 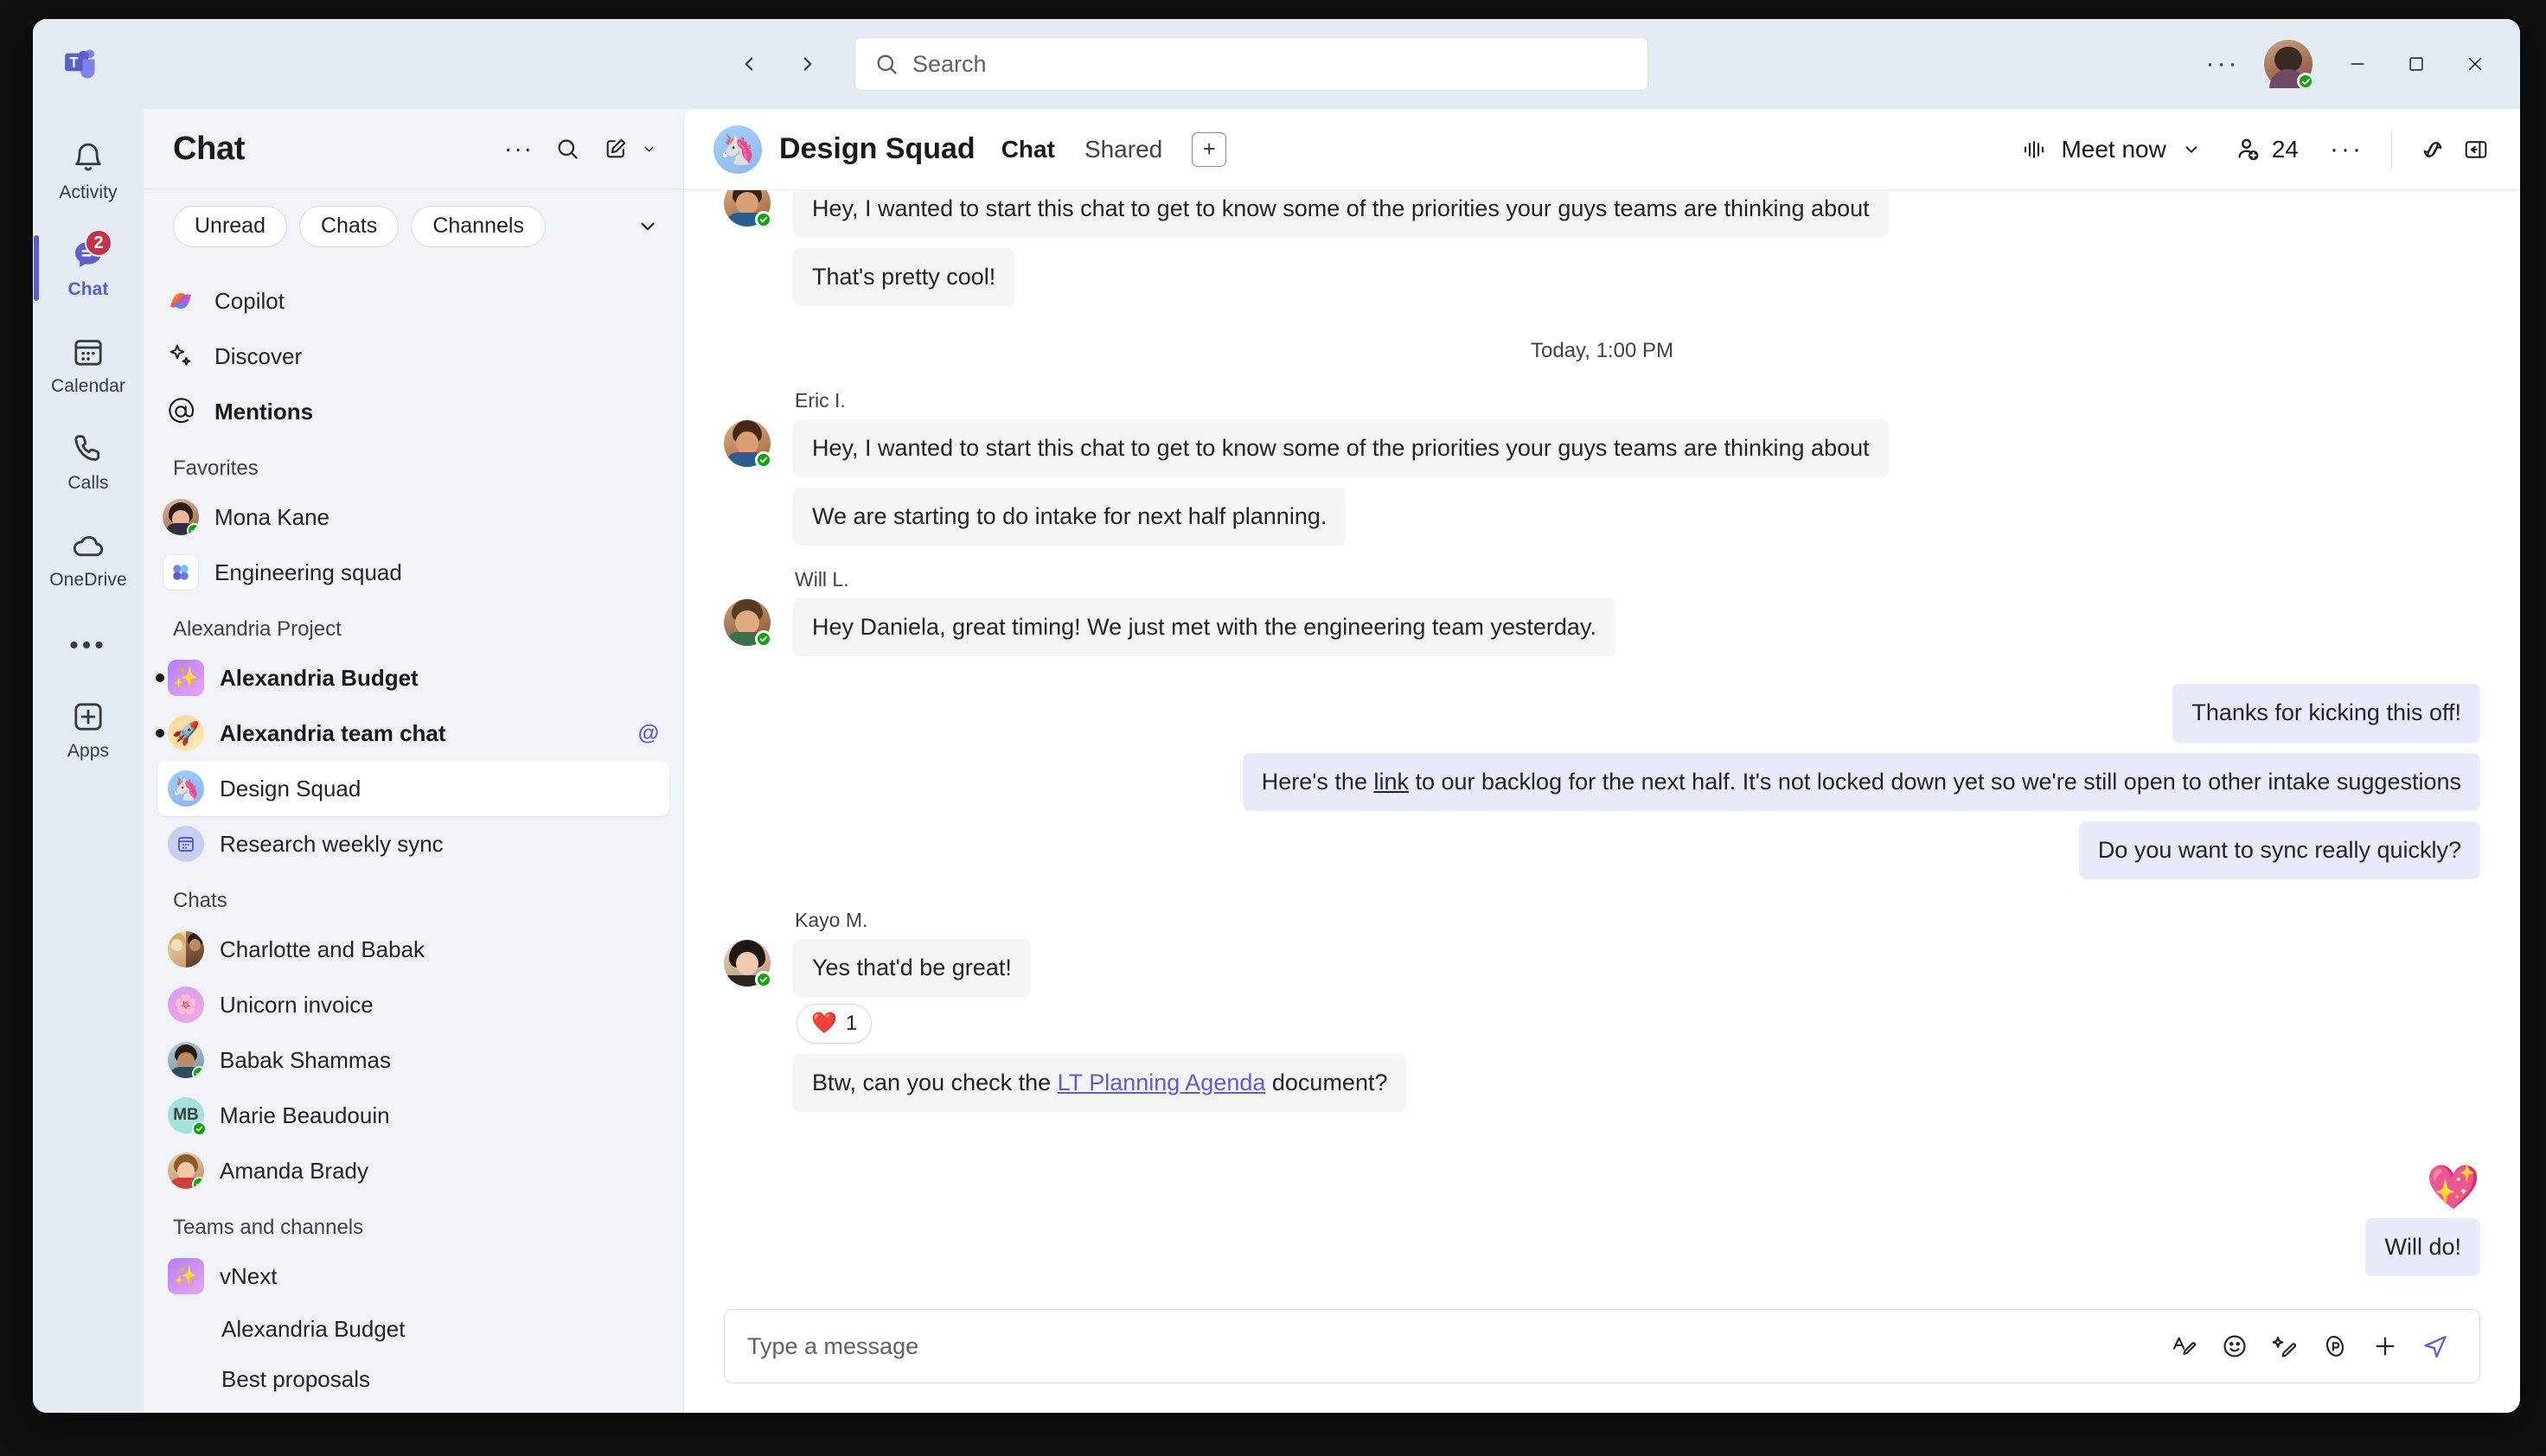 I want to click on close-button, so click(x=2475, y=64).